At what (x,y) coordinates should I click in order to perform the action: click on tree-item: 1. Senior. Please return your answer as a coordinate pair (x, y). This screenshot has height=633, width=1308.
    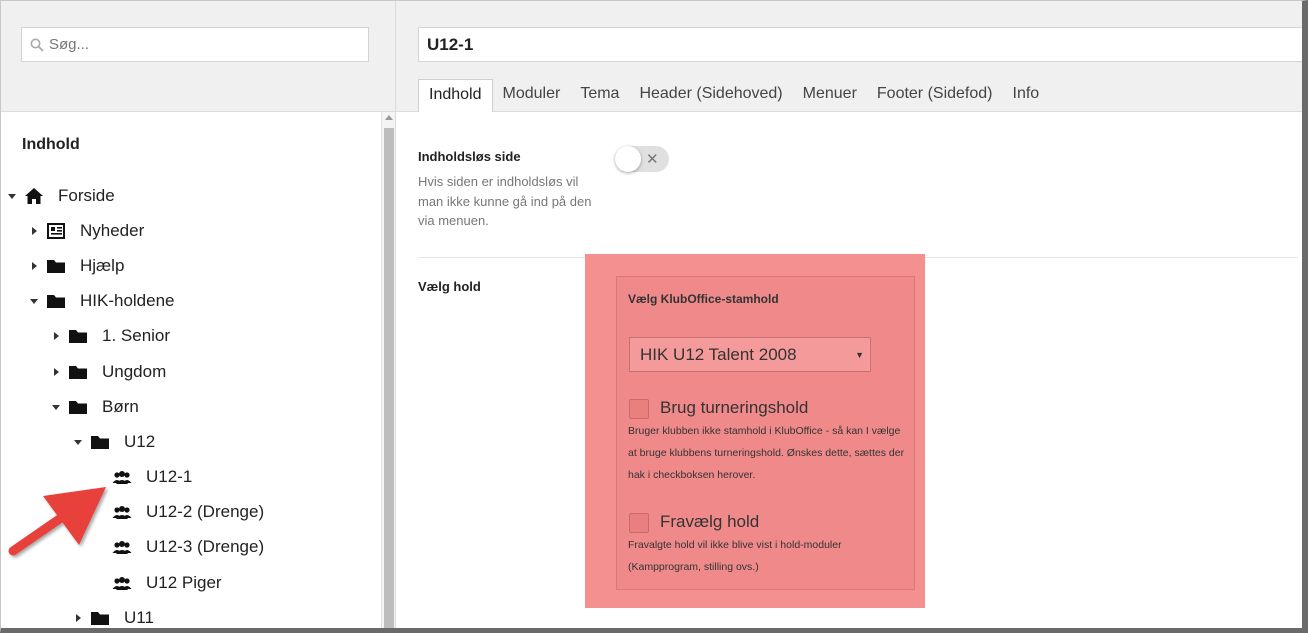
    Looking at the image, I should click on (191, 336).